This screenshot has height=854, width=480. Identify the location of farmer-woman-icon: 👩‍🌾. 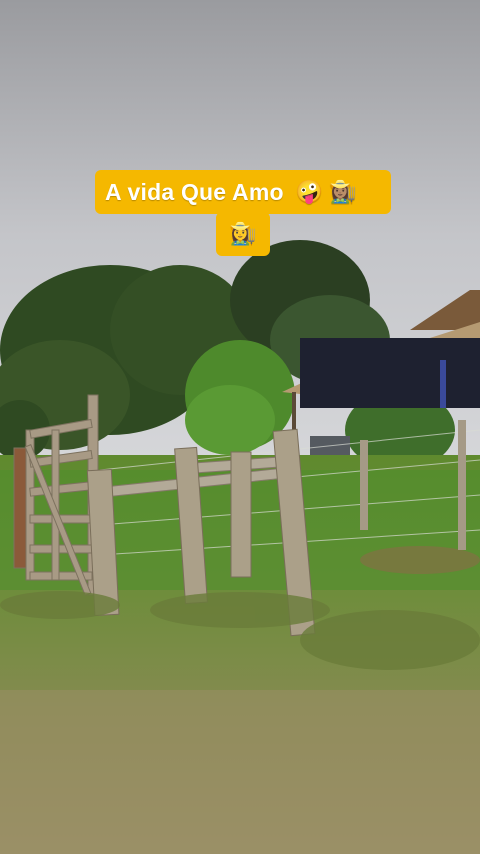
(243, 233).